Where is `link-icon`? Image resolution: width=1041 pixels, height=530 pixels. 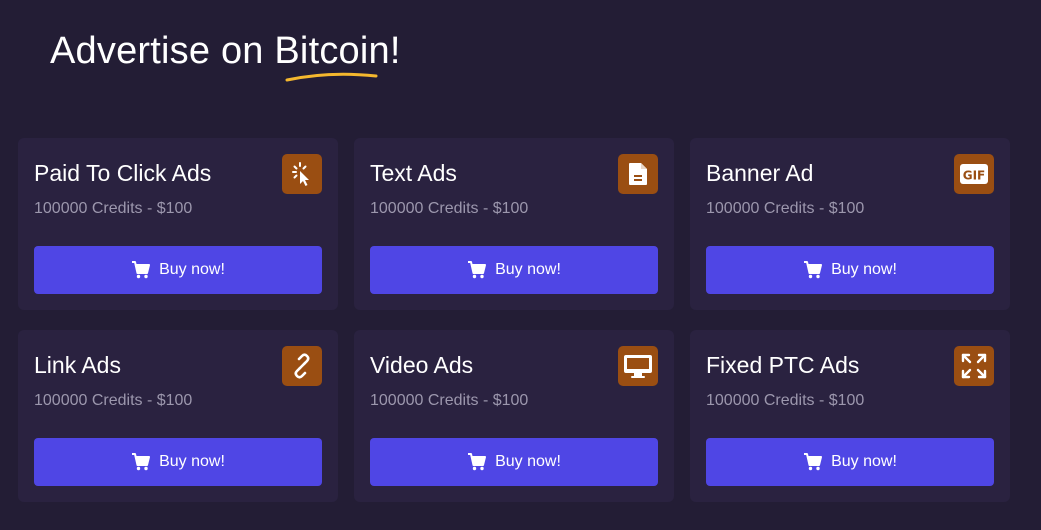 link-icon is located at coordinates (302, 366).